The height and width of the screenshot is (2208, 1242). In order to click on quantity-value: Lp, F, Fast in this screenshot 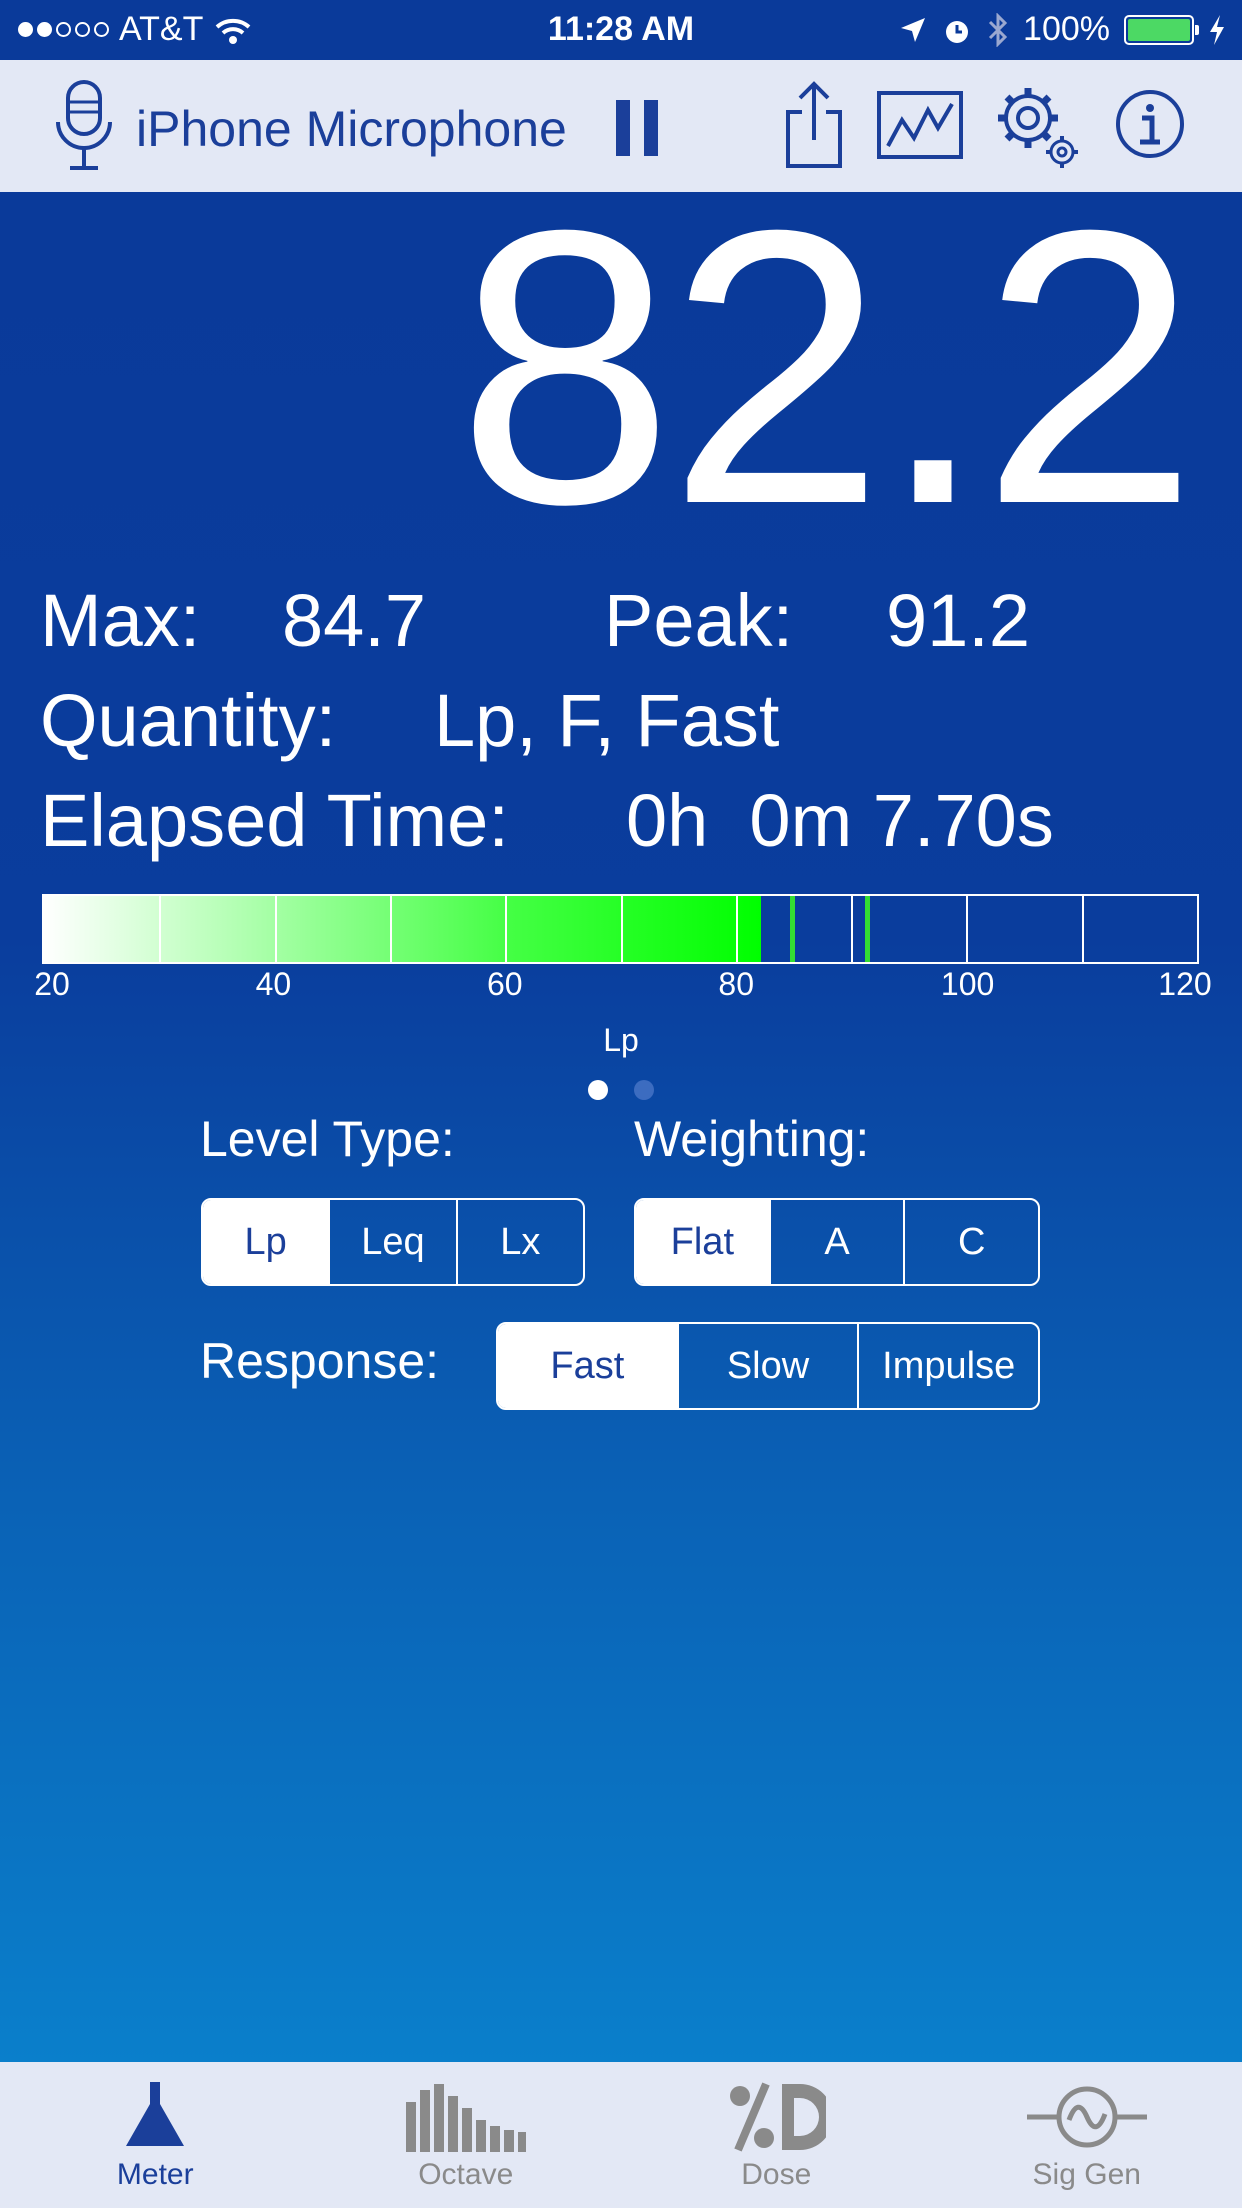, I will do `click(607, 720)`.